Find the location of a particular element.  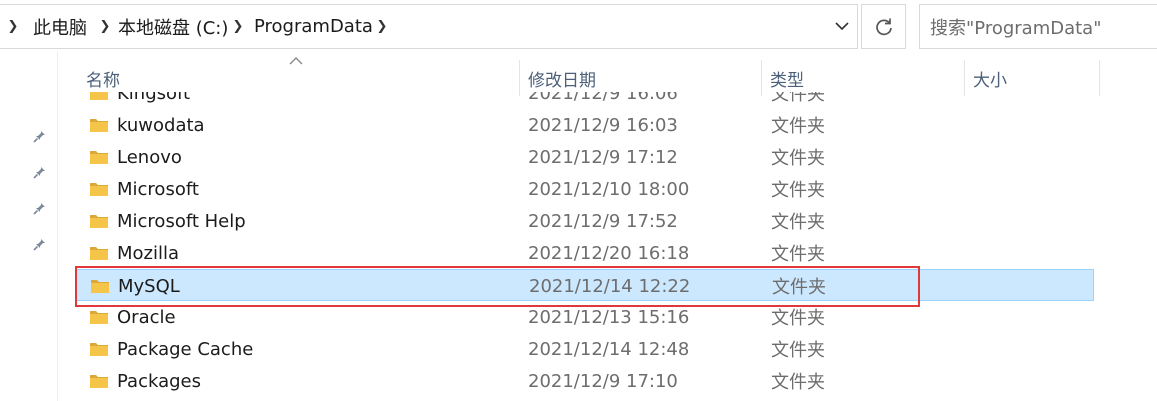

file-modified-date: 2021/12/9 16:03 is located at coordinates (603, 125).